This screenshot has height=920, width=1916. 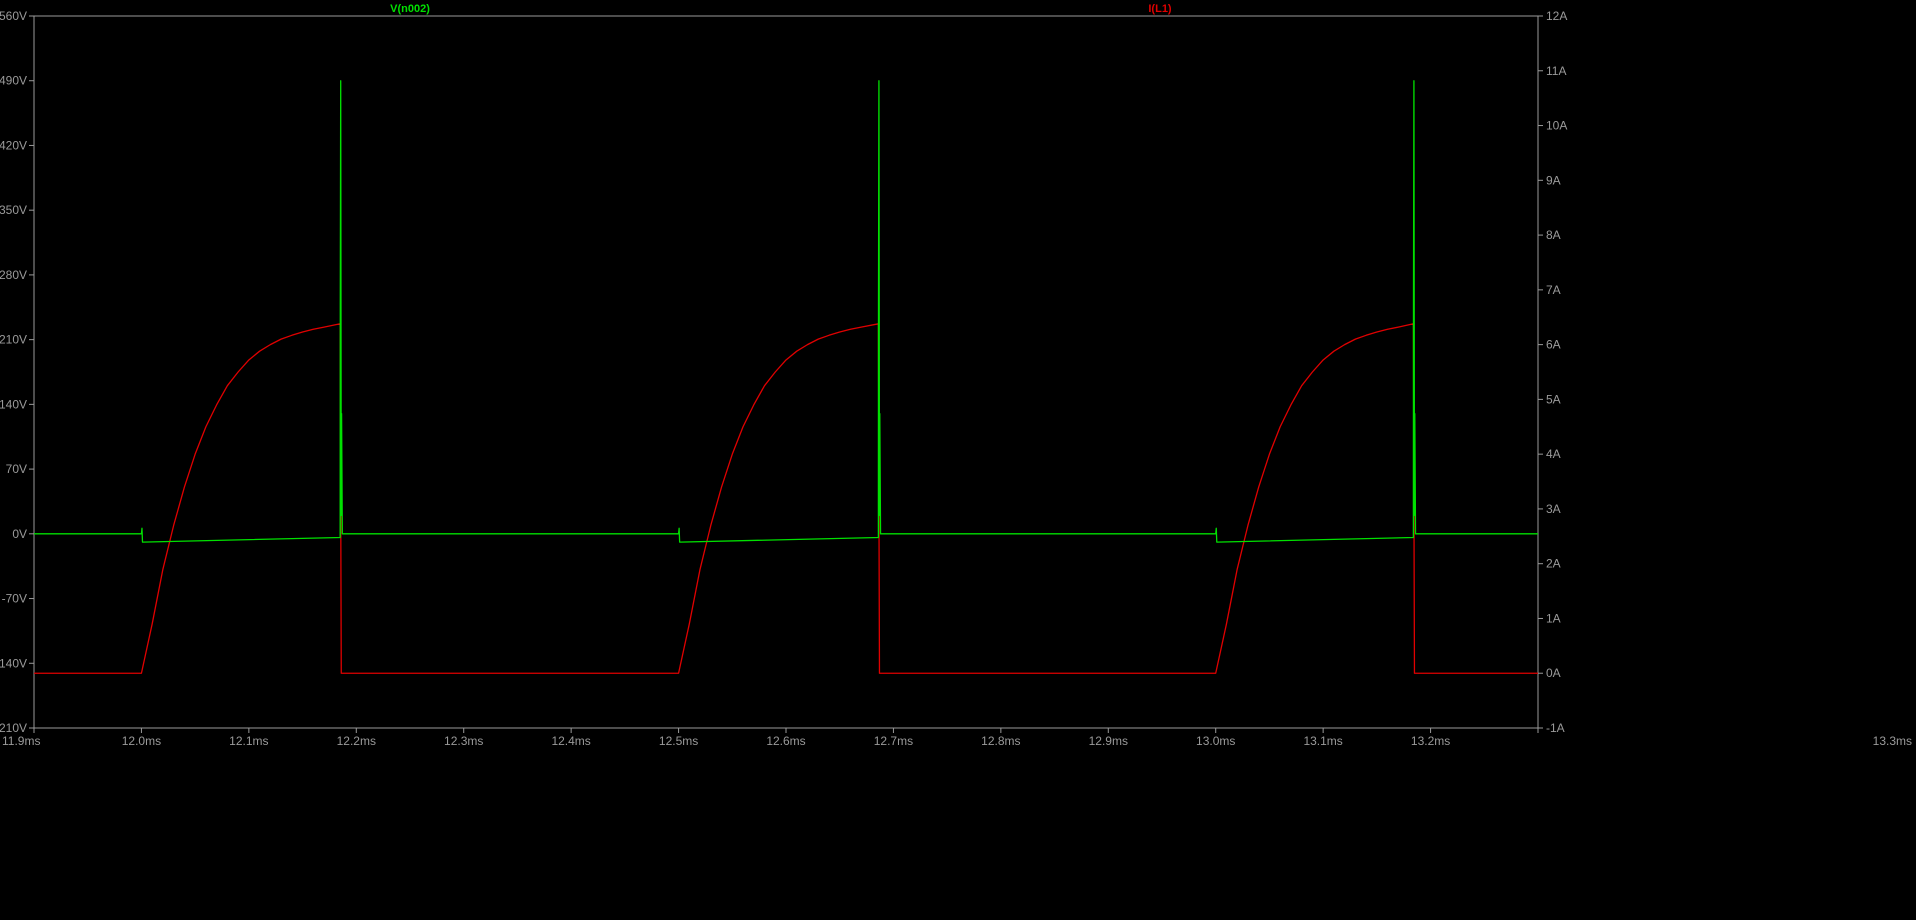 I want to click on y-right-tick-label: 3A, so click(x=1553, y=509).